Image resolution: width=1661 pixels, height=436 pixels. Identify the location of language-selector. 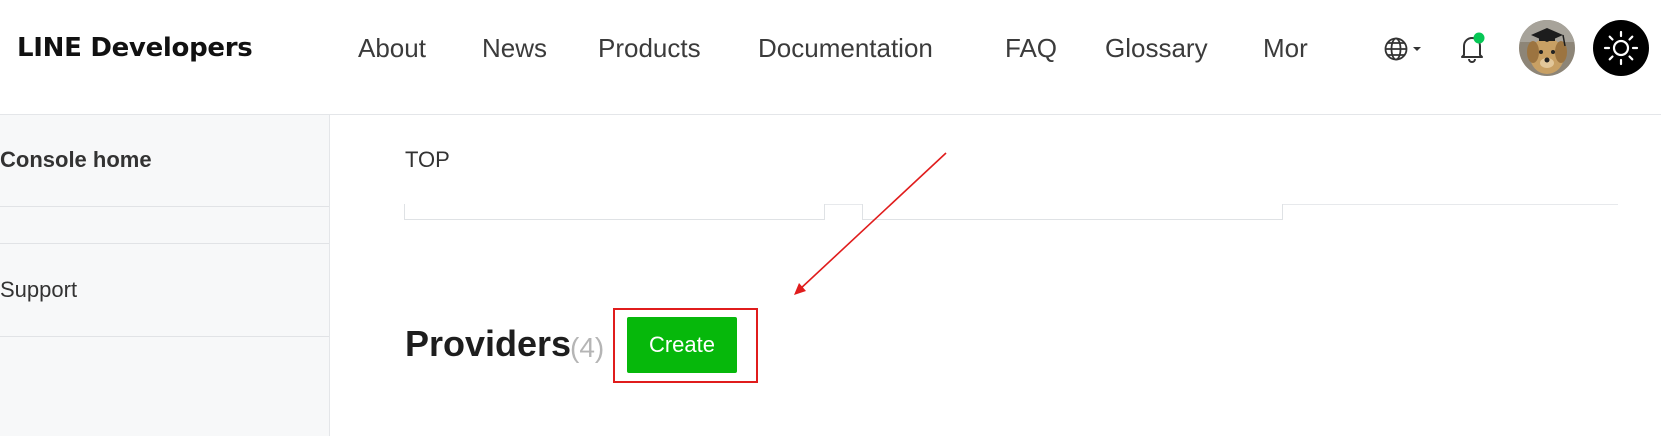
(1405, 49).